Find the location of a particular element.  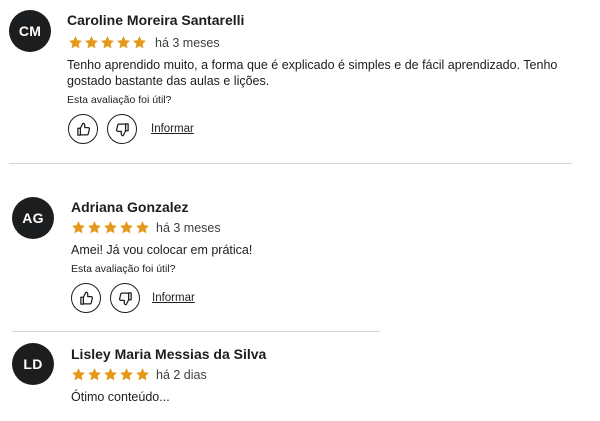

reviewer-name: Lisley Maria Messias da Silva is located at coordinates (169, 354).